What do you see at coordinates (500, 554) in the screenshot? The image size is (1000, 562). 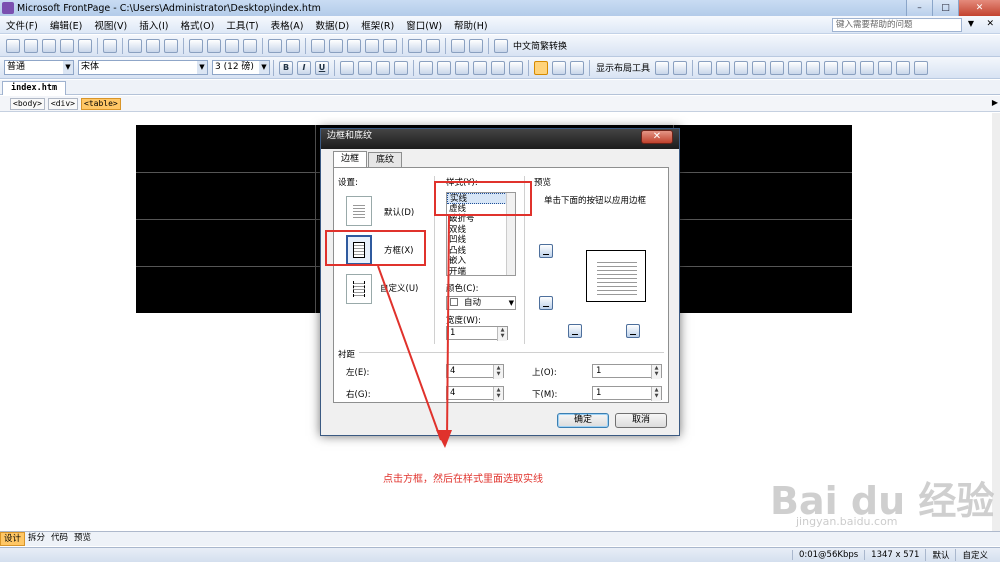 I see `status-bar: 0:01@56Kbps 1347 x 571 默认 自定义` at bounding box center [500, 554].